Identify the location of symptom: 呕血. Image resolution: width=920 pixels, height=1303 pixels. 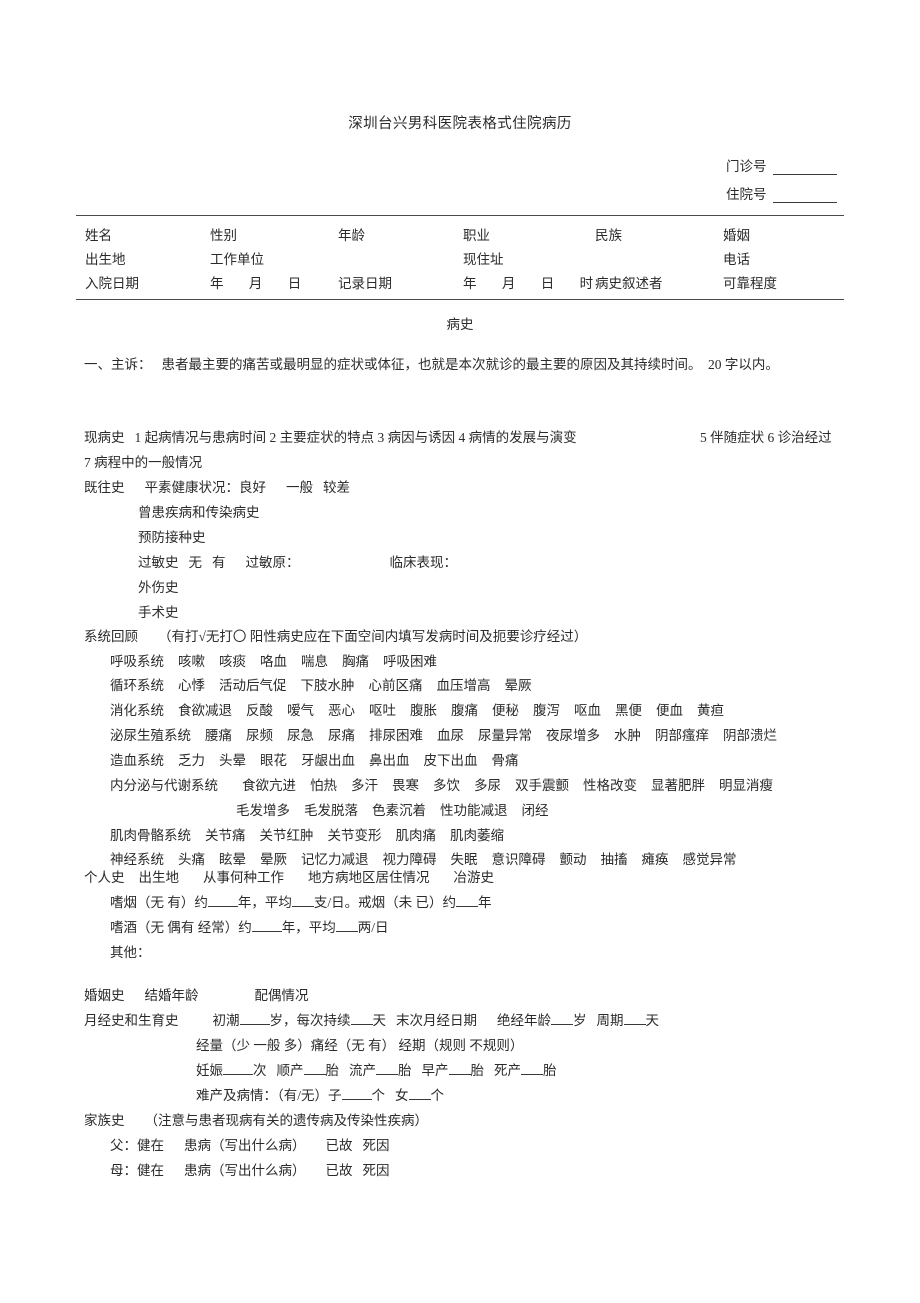
(587, 710).